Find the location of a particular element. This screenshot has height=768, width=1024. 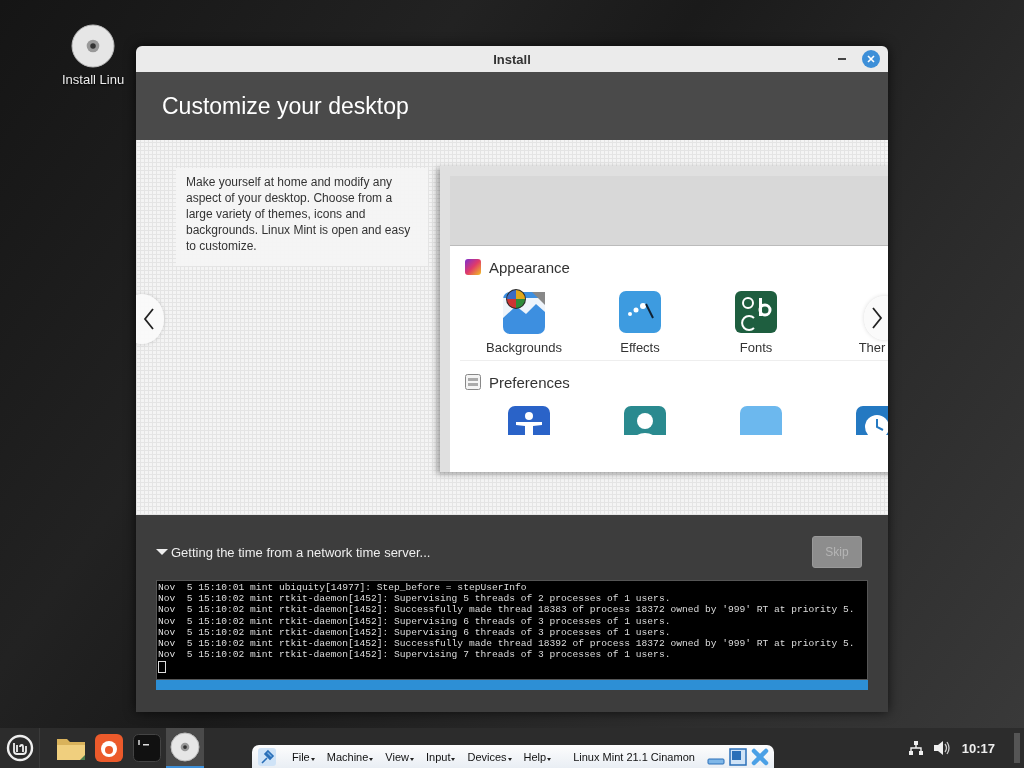

color-square-icon is located at coordinates (473, 267).